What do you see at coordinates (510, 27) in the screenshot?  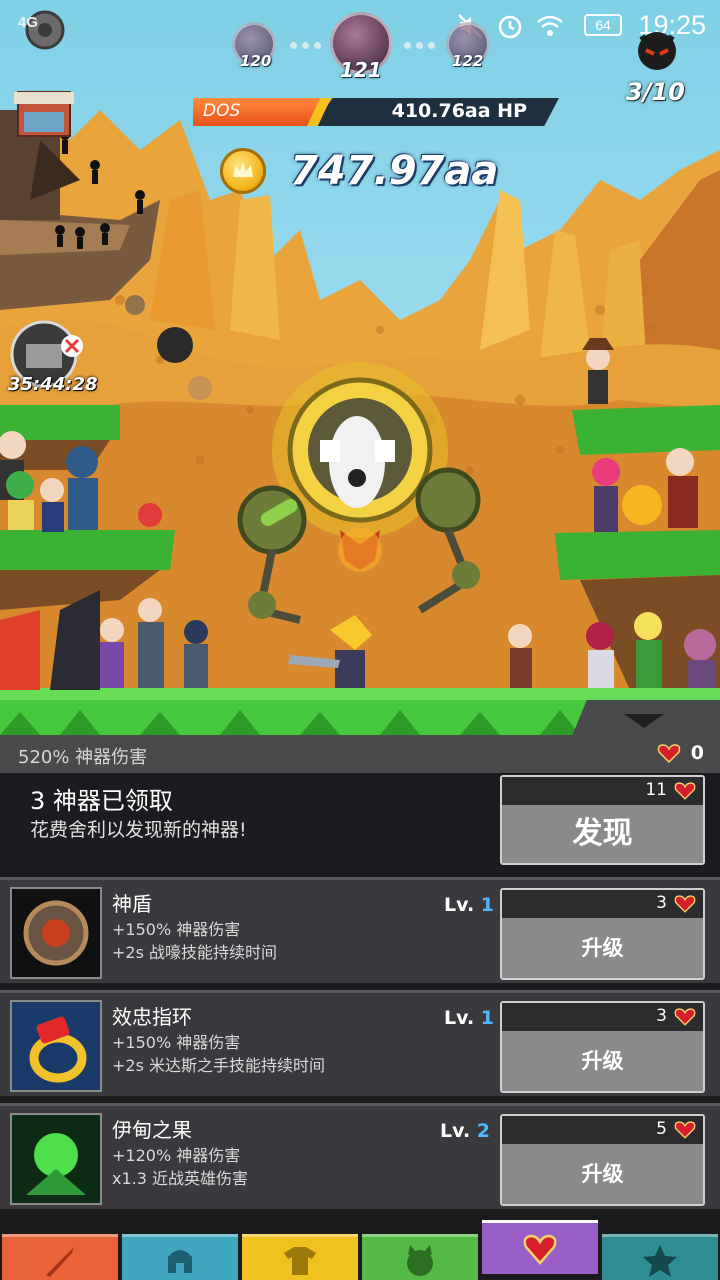 I see `alarm-icon` at bounding box center [510, 27].